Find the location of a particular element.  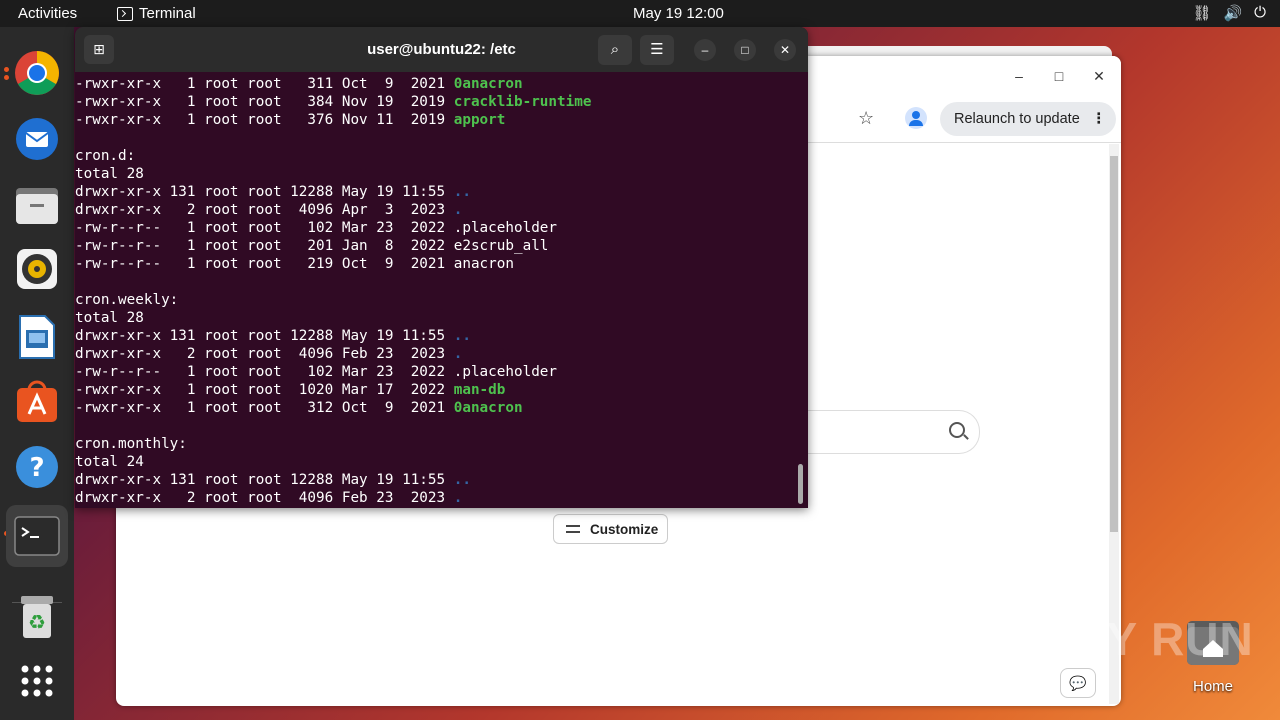

profile-avatar-icon is located at coordinates (916, 118).